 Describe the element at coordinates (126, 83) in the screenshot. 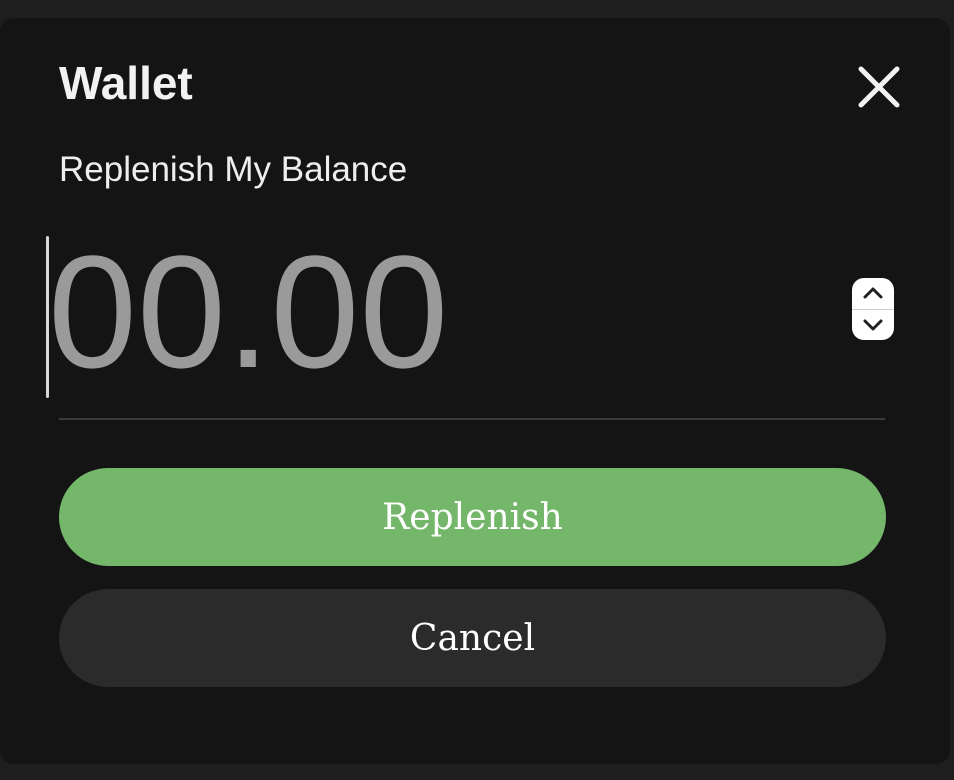

I see `dialog-title: Wallet` at that location.